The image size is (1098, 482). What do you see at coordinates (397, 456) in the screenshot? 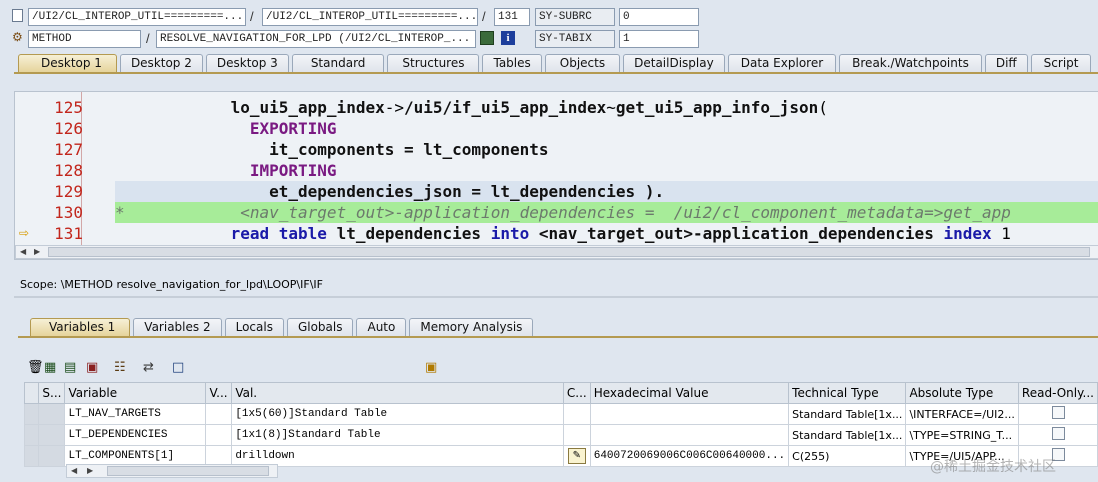
I see `value-cell: drilldown` at bounding box center [397, 456].